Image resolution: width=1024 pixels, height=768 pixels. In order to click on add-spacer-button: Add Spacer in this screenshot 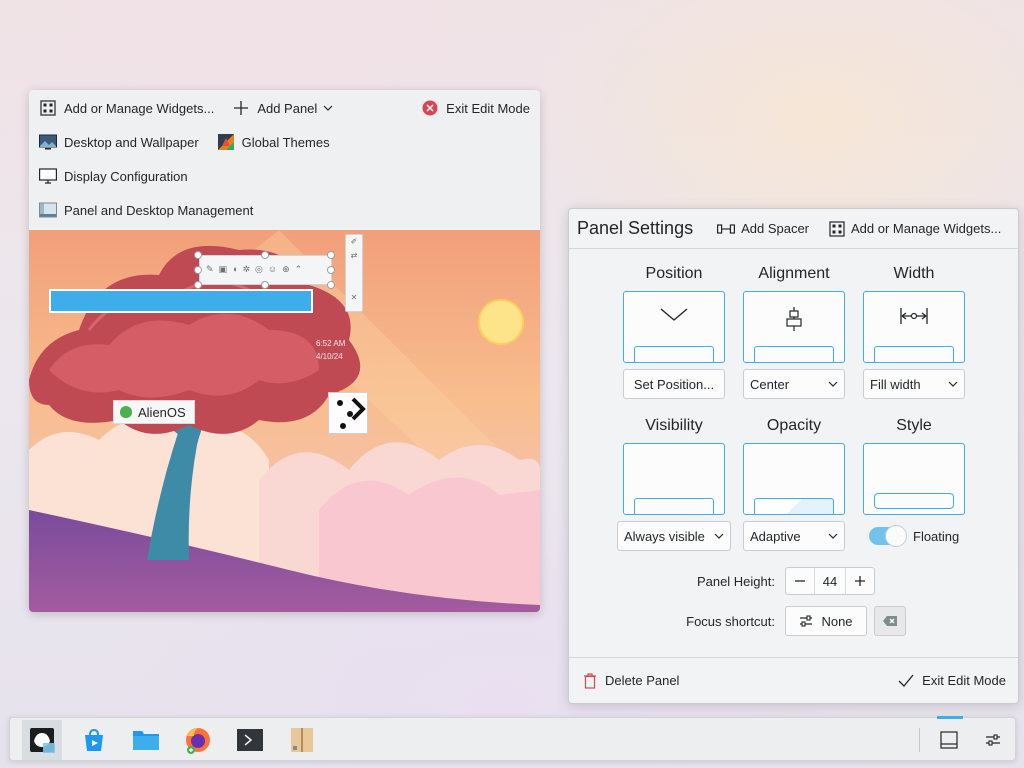, I will do `click(763, 228)`.